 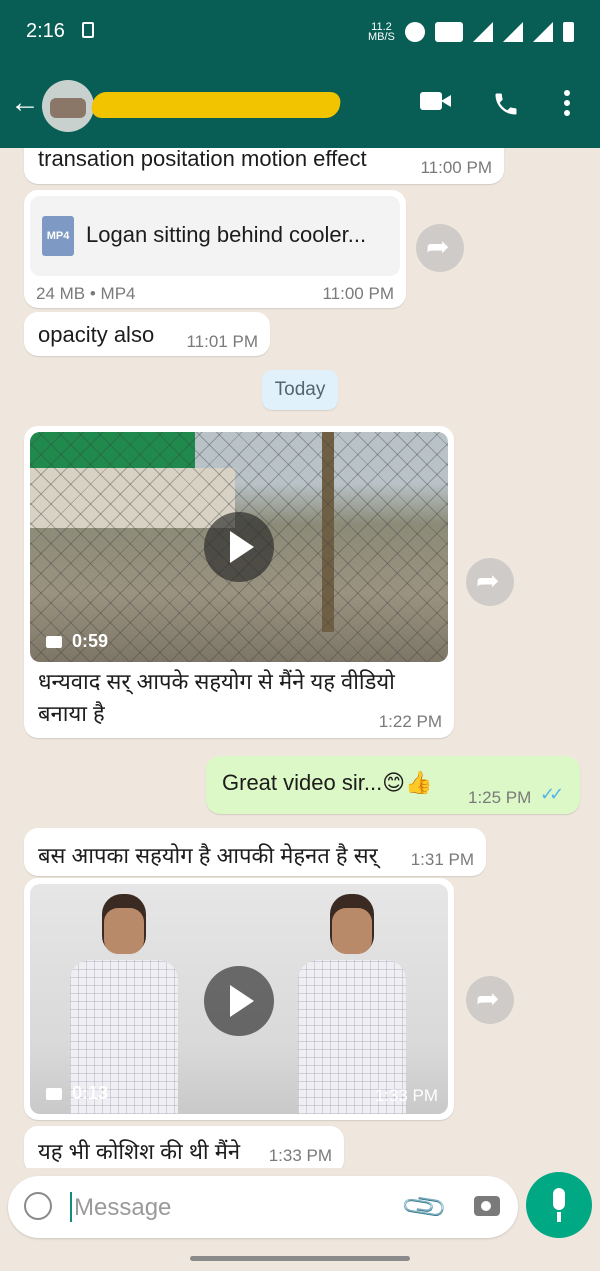 What do you see at coordinates (96, 334) in the screenshot?
I see `message-text: opacity also` at bounding box center [96, 334].